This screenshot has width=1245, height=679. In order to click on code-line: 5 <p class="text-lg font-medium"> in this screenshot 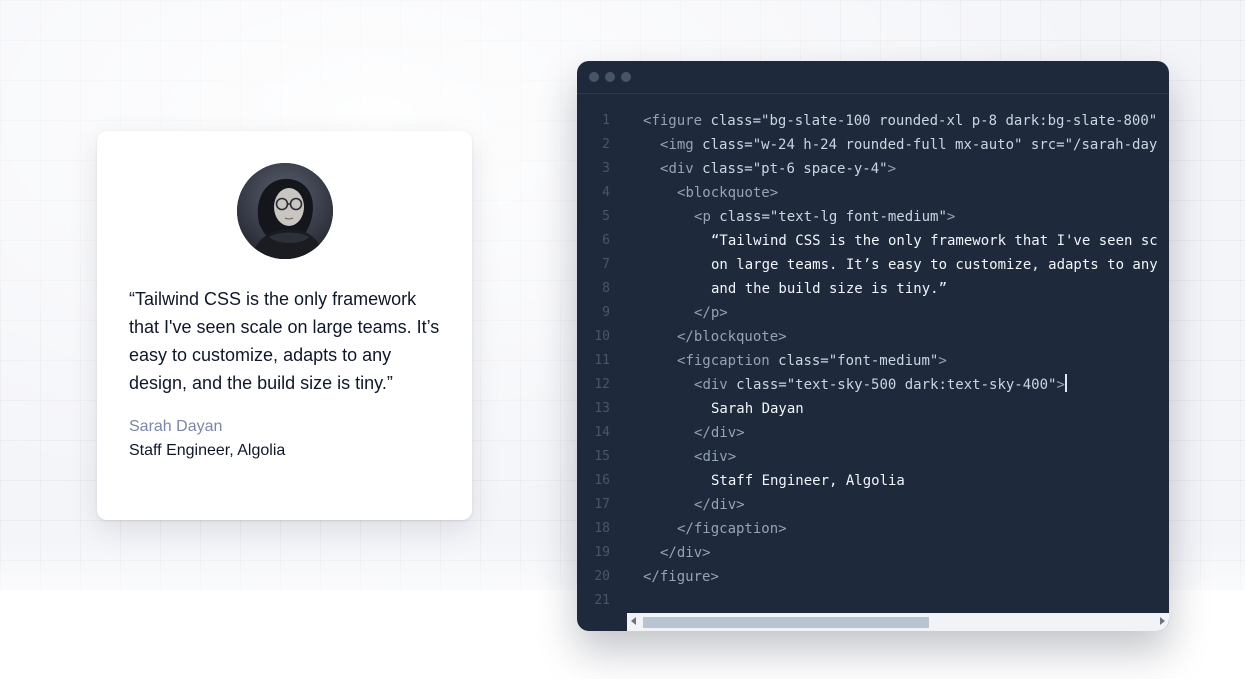, I will do `click(873, 217)`.